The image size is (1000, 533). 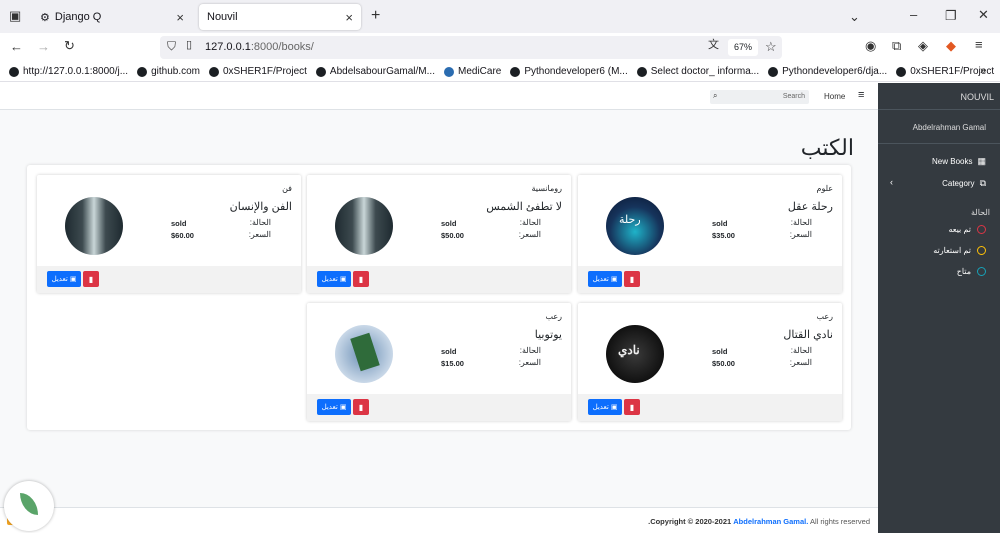 What do you see at coordinates (713, 45) in the screenshot?
I see `translate-icon: 文` at bounding box center [713, 45].